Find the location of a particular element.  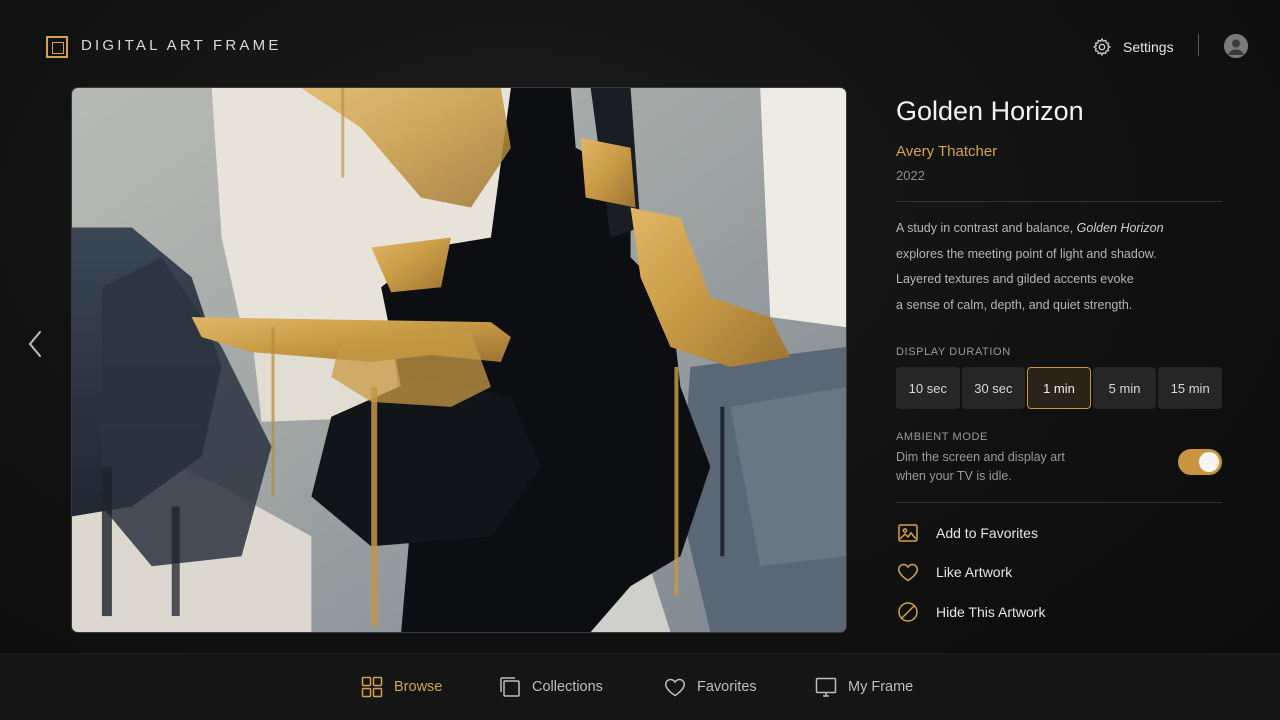

nav-browse: Browse is located at coordinates (401, 687).